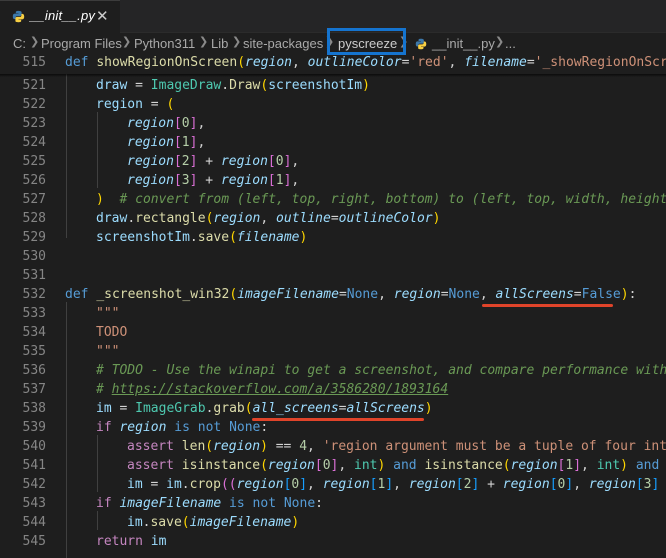 The height and width of the screenshot is (558, 666). What do you see at coordinates (19, 43) in the screenshot?
I see `breadcrumb-item-drive: C:` at bounding box center [19, 43].